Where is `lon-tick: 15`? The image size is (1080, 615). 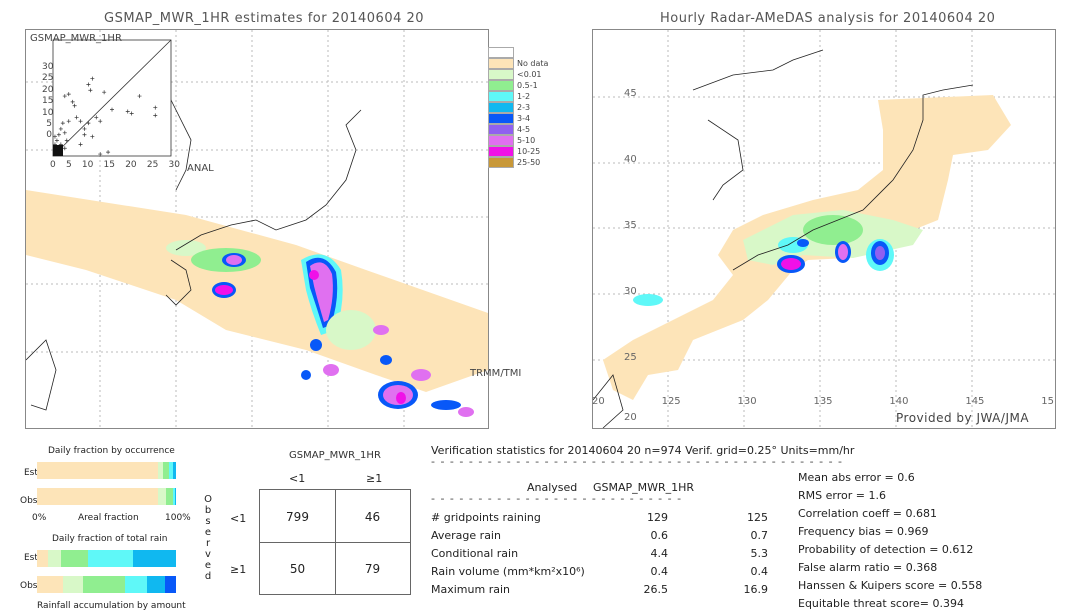
lon-tick: 15 is located at coordinates (1047, 401).